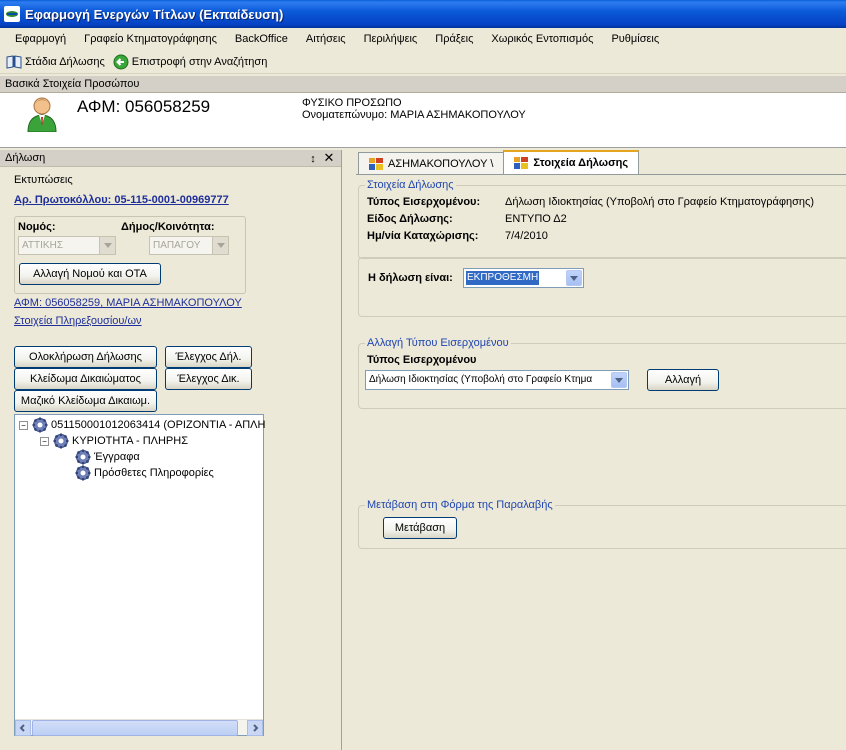  What do you see at coordinates (581, 163) in the screenshot?
I see `tab-declaration-details-label: Στοιχεία Δήλωσης` at bounding box center [581, 163].